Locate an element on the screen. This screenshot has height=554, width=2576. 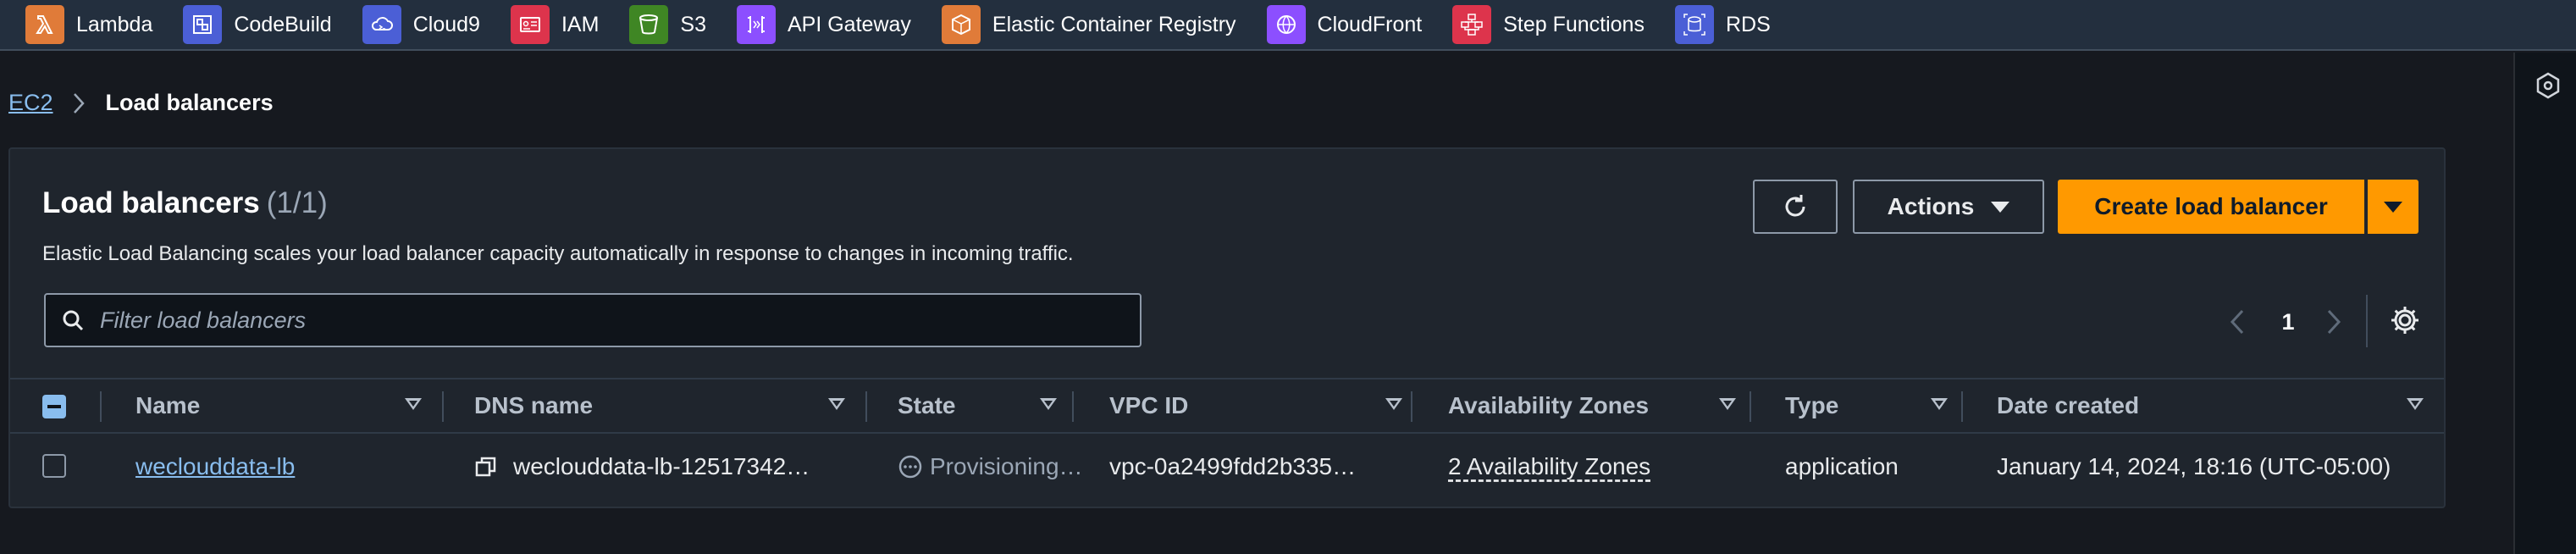
codebuild-icon is located at coordinates (203, 24).